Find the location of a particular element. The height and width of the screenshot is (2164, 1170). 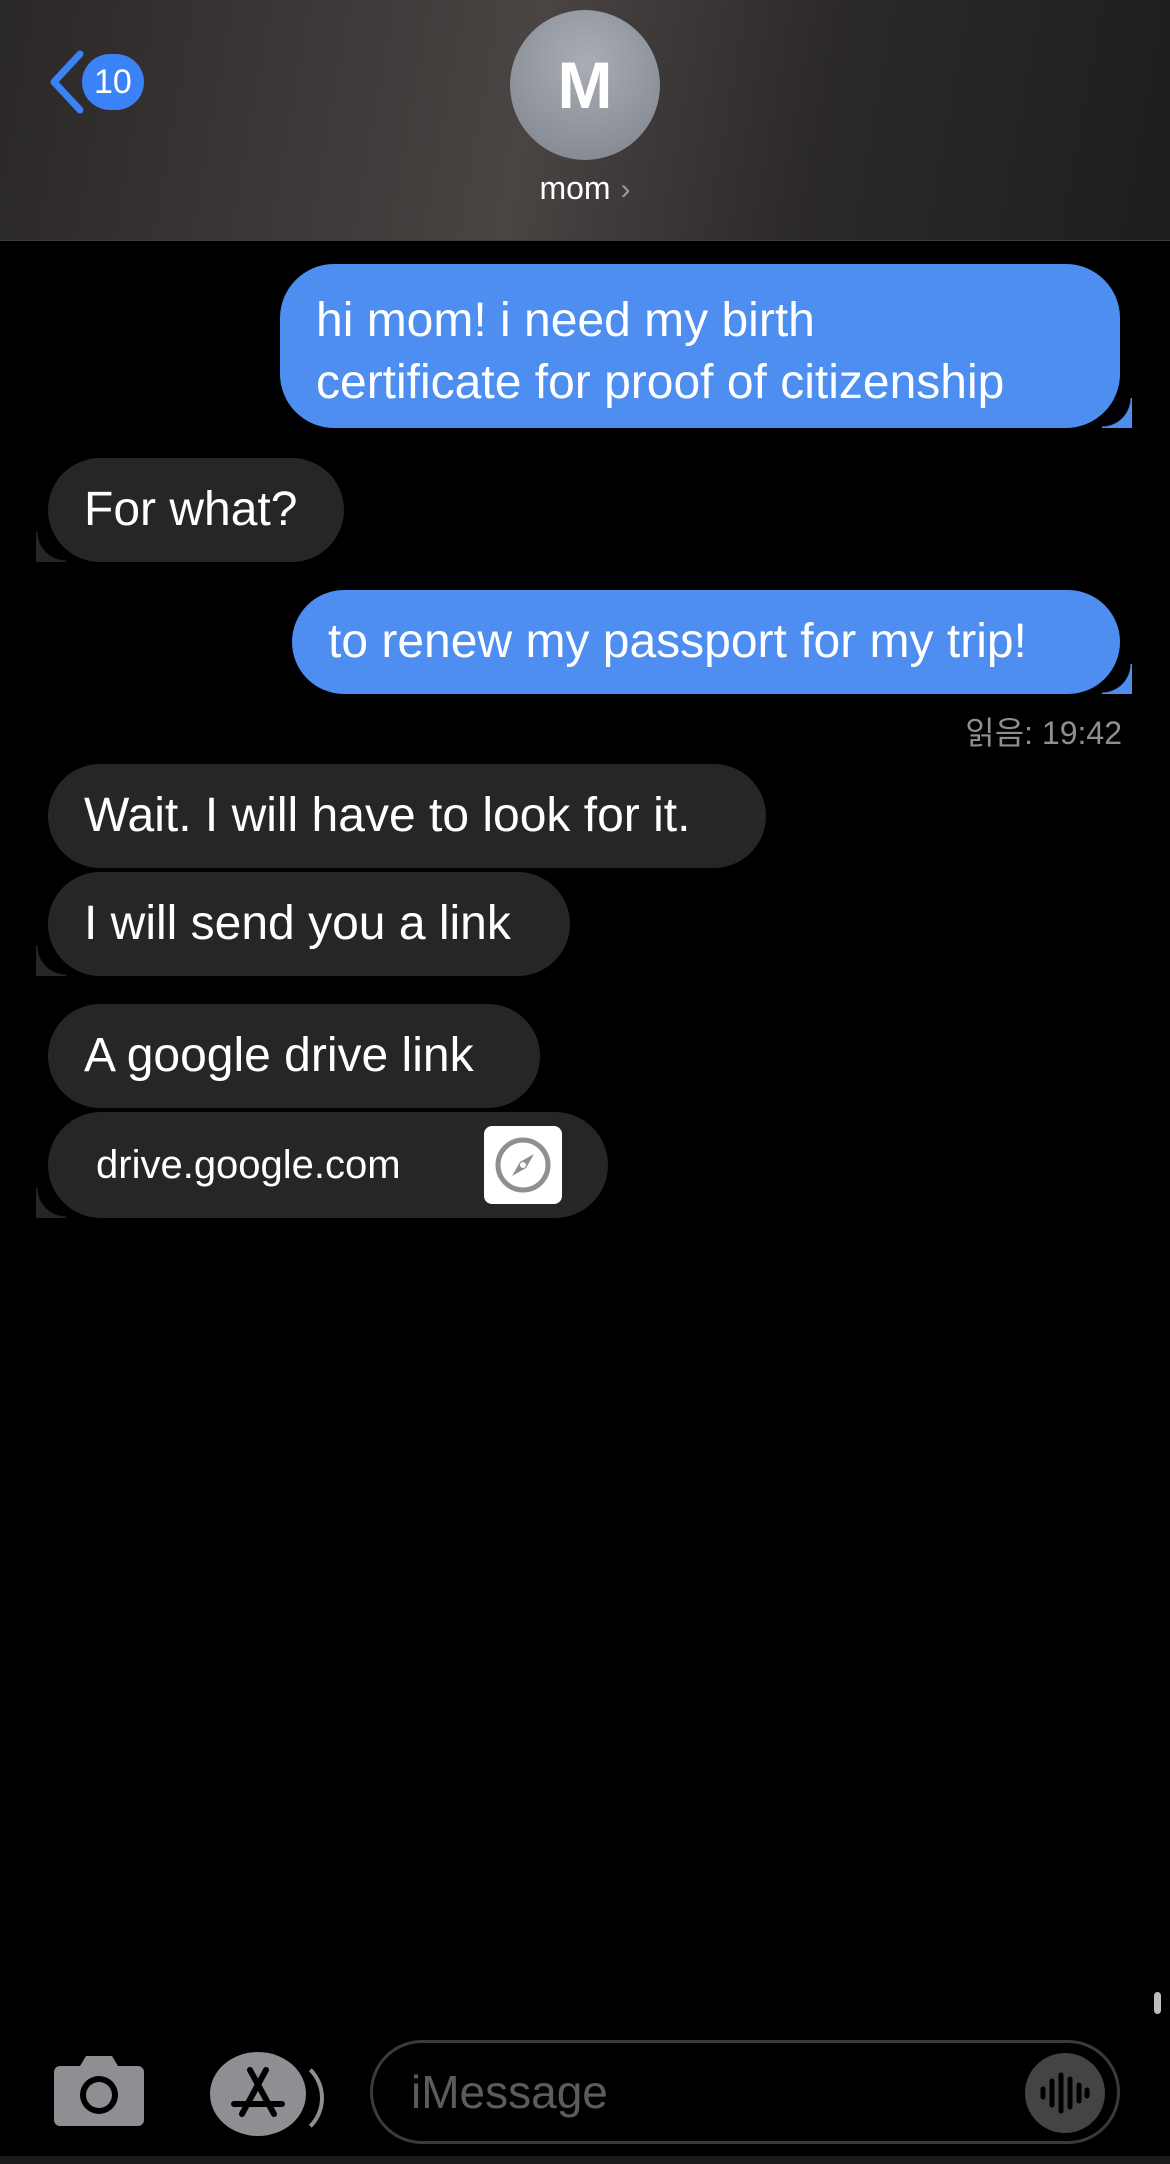

camera-icon is located at coordinates (99, 2091).